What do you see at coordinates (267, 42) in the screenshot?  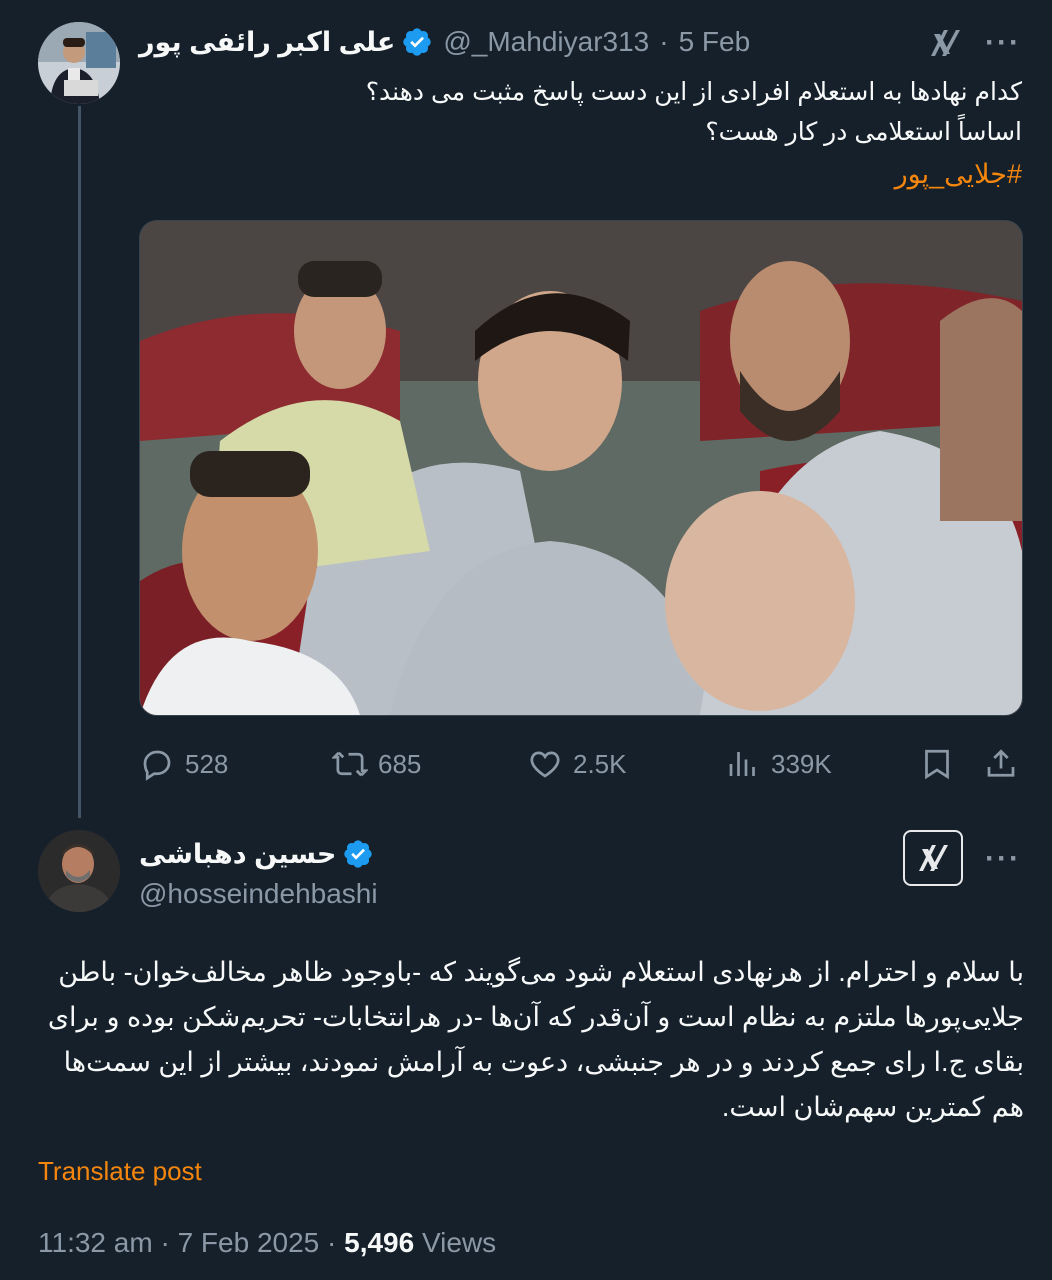 I see `author-name: علی اکبر رائفی پور` at bounding box center [267, 42].